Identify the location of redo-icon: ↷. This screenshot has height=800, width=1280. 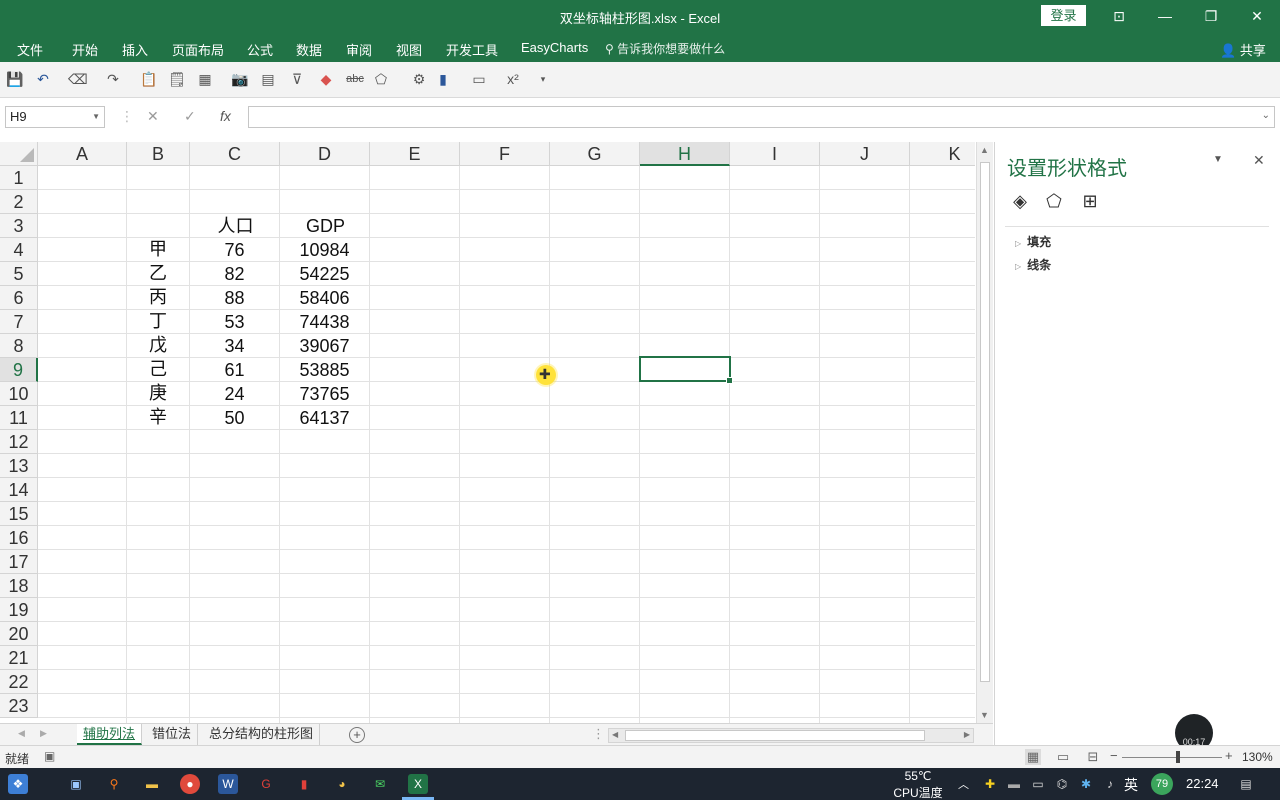
(113, 79).